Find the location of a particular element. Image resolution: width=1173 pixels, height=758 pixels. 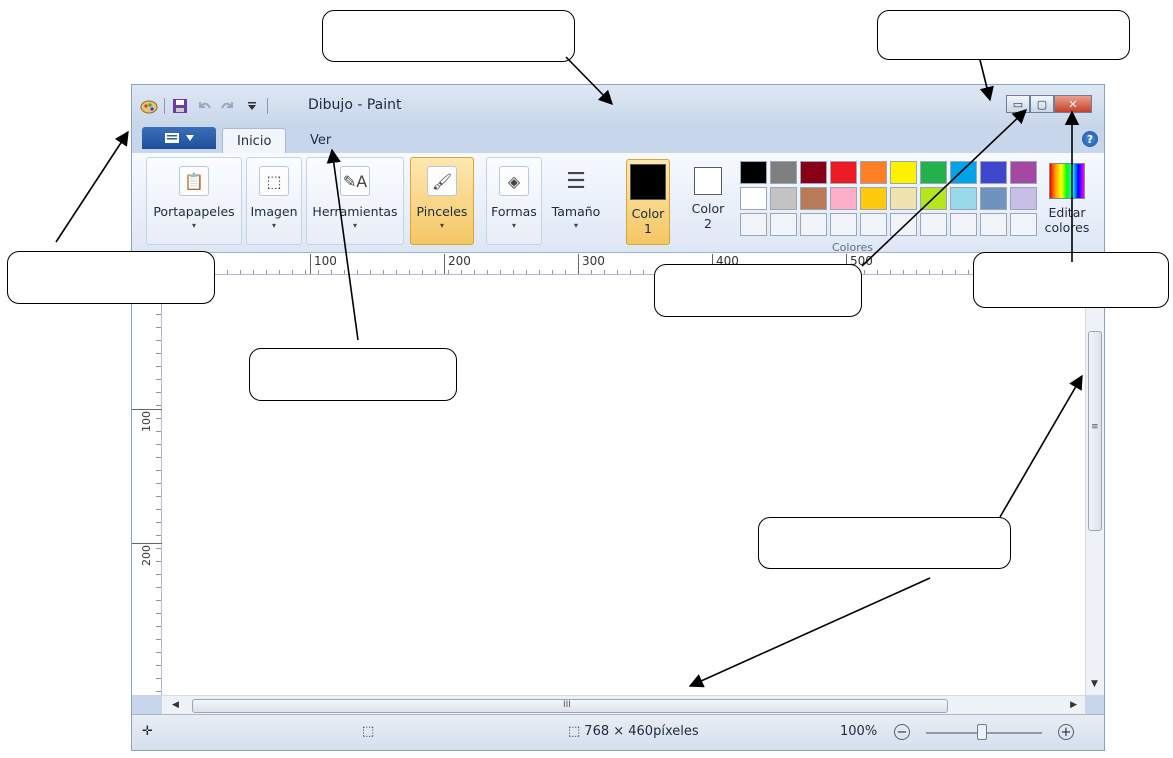

color1-swatch is located at coordinates (648, 182).